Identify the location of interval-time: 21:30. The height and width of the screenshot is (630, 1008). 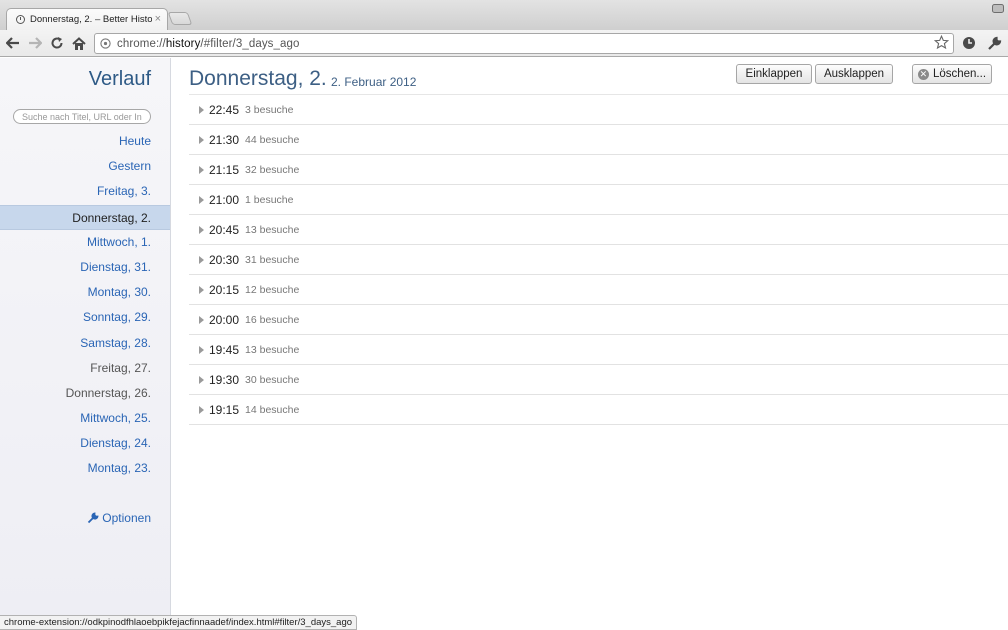
(224, 139).